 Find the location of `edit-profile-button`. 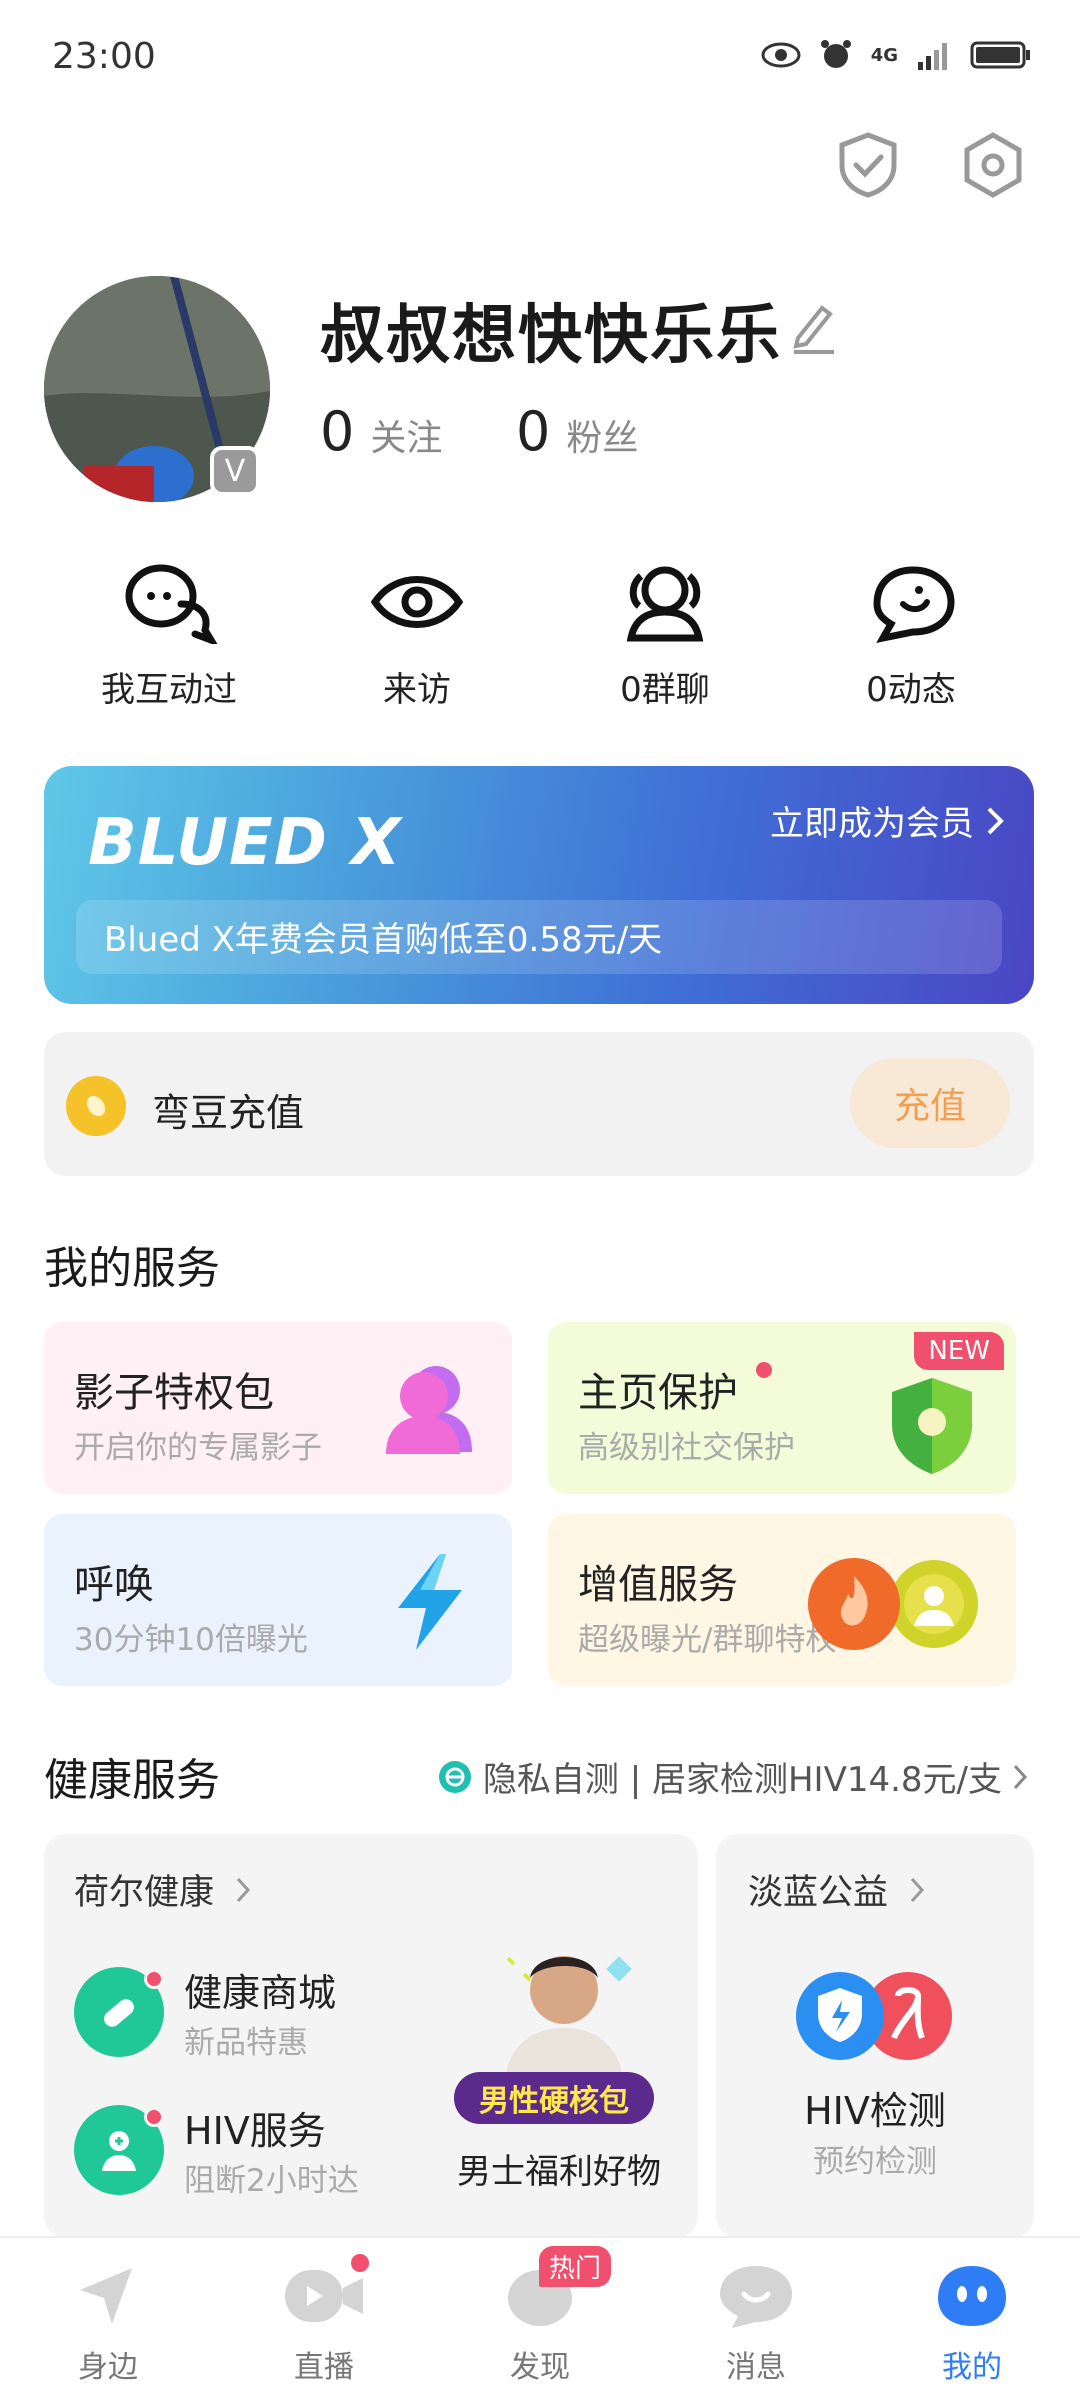

edit-profile-button is located at coordinates (813, 329).